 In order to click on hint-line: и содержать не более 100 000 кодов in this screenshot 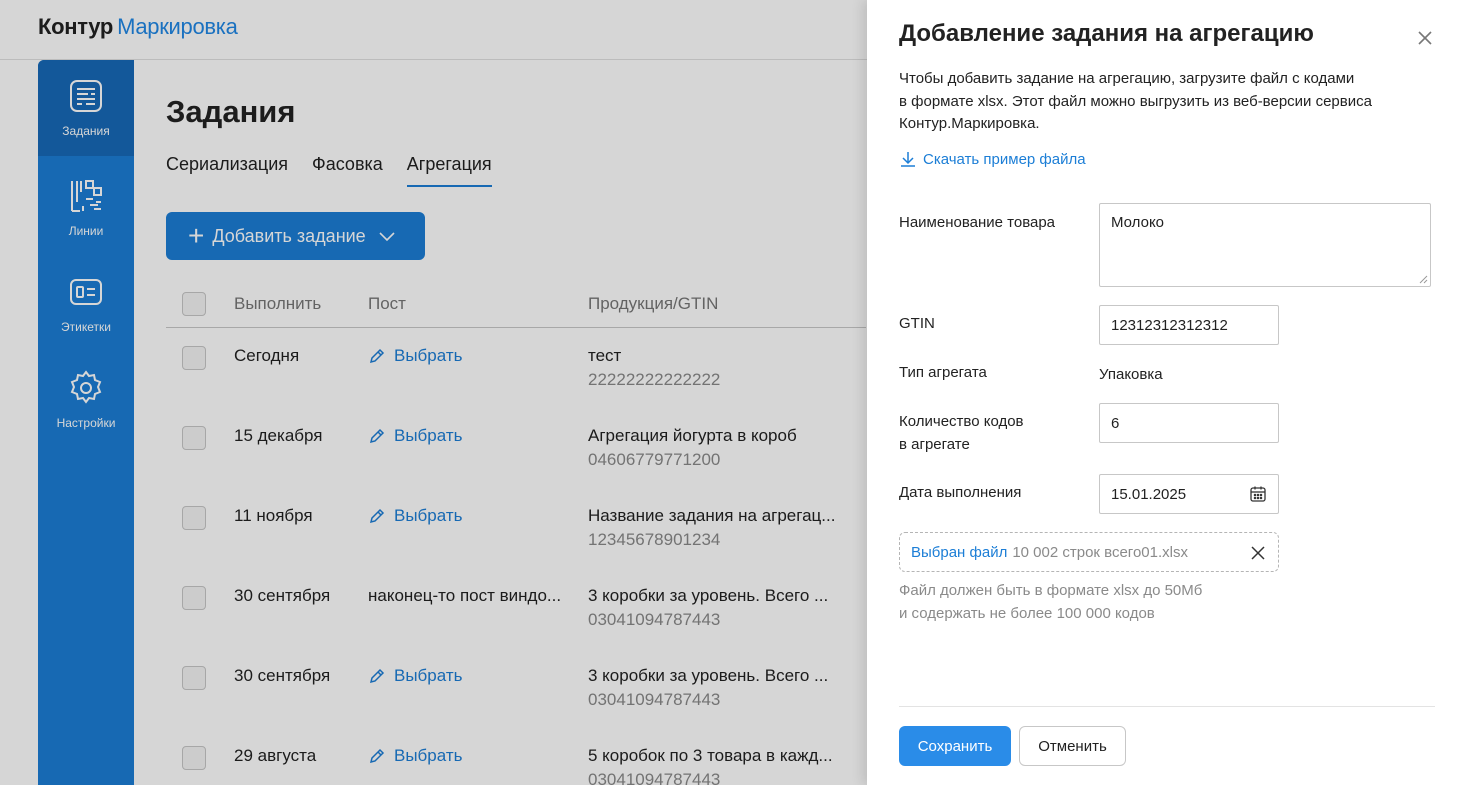, I will do `click(1027, 613)`.